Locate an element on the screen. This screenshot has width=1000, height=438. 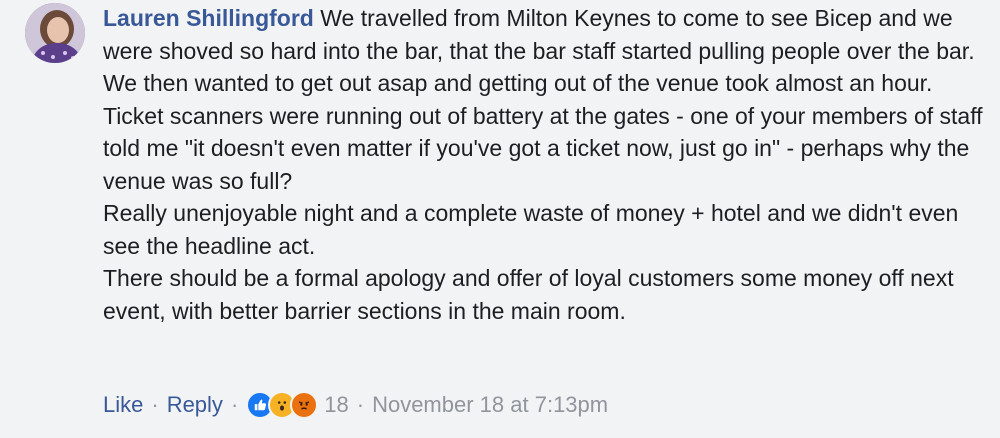
reply-button: Reply is located at coordinates (195, 405).